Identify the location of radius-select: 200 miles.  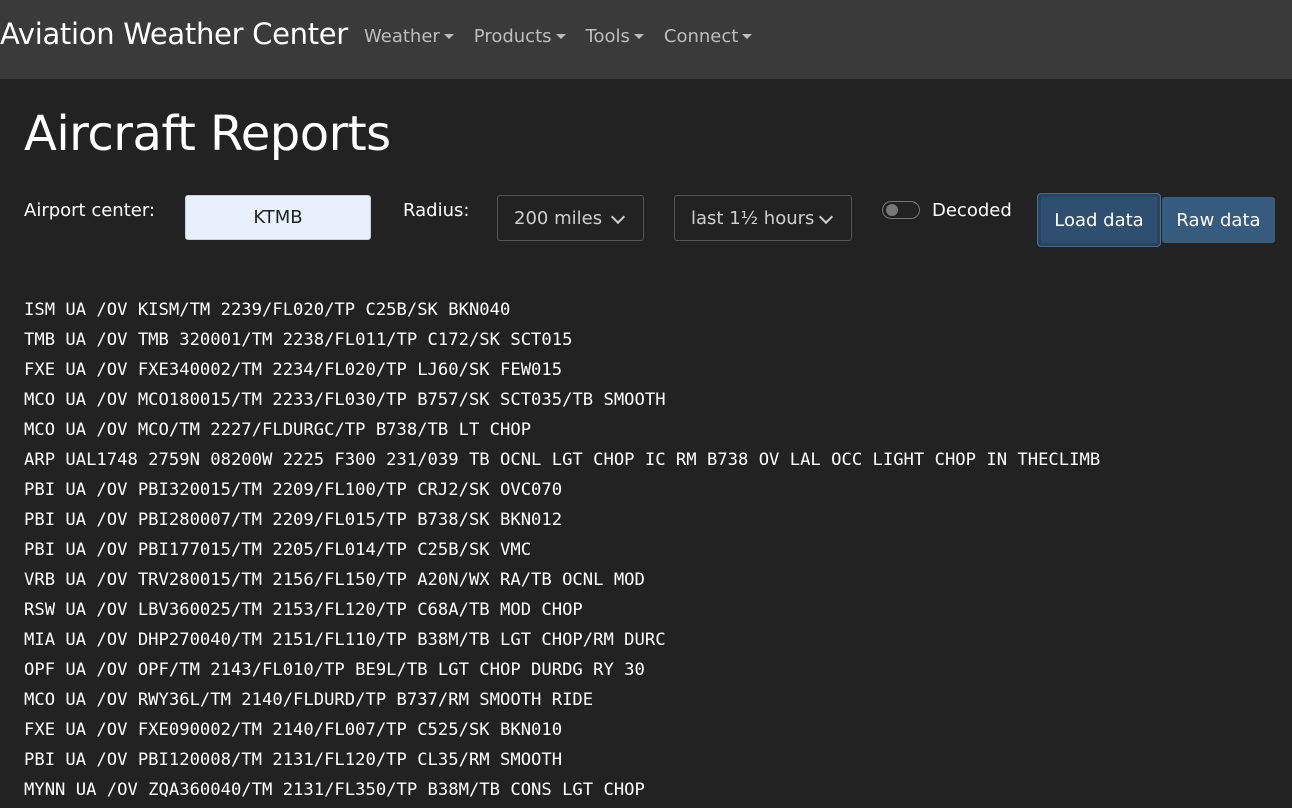
(570, 218).